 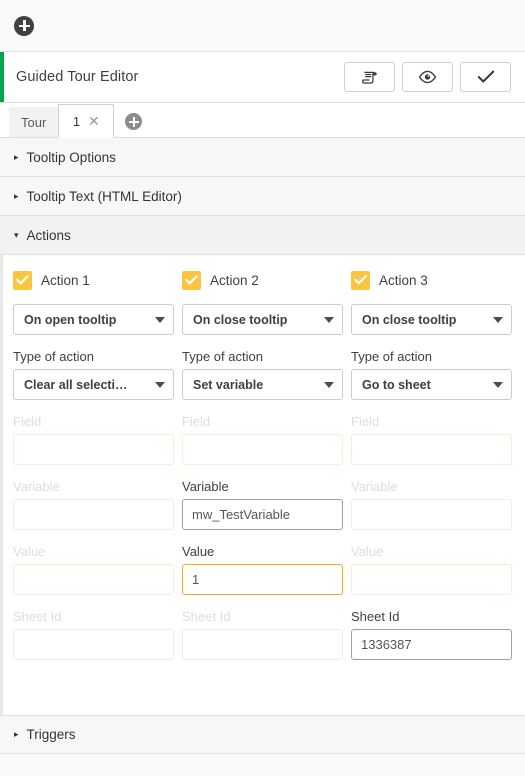 What do you see at coordinates (431, 449) in the screenshot?
I see `action-3-field-input` at bounding box center [431, 449].